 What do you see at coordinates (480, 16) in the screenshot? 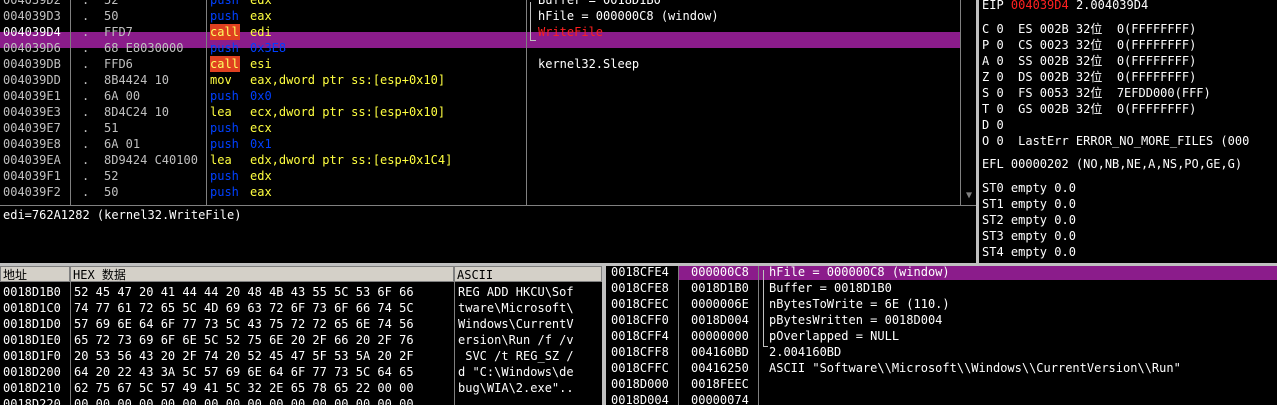
I see `disasm-row: 004039D3. 50 push eax` at bounding box center [480, 16].